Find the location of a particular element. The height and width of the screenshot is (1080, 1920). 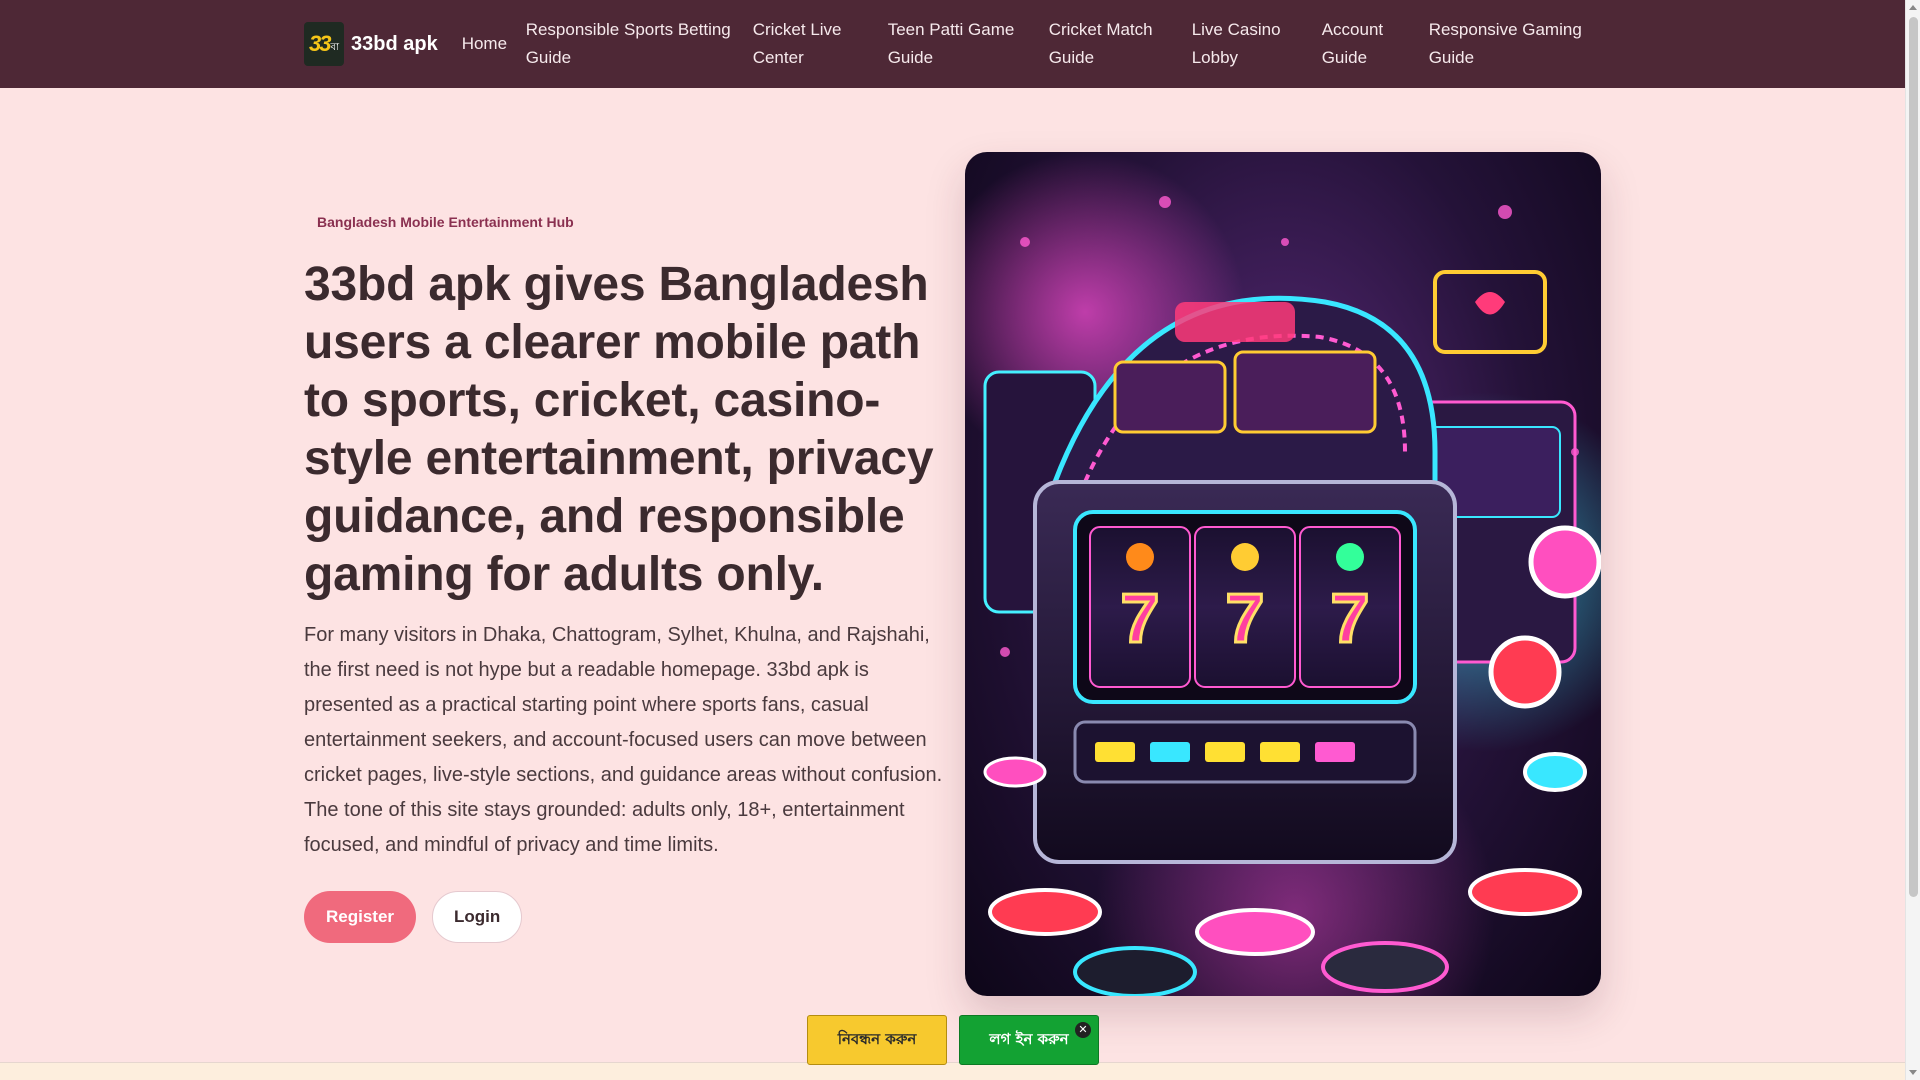

nav-item-teen-patti-game-guide: Teen Patti Game Guide is located at coordinates (960, 44).